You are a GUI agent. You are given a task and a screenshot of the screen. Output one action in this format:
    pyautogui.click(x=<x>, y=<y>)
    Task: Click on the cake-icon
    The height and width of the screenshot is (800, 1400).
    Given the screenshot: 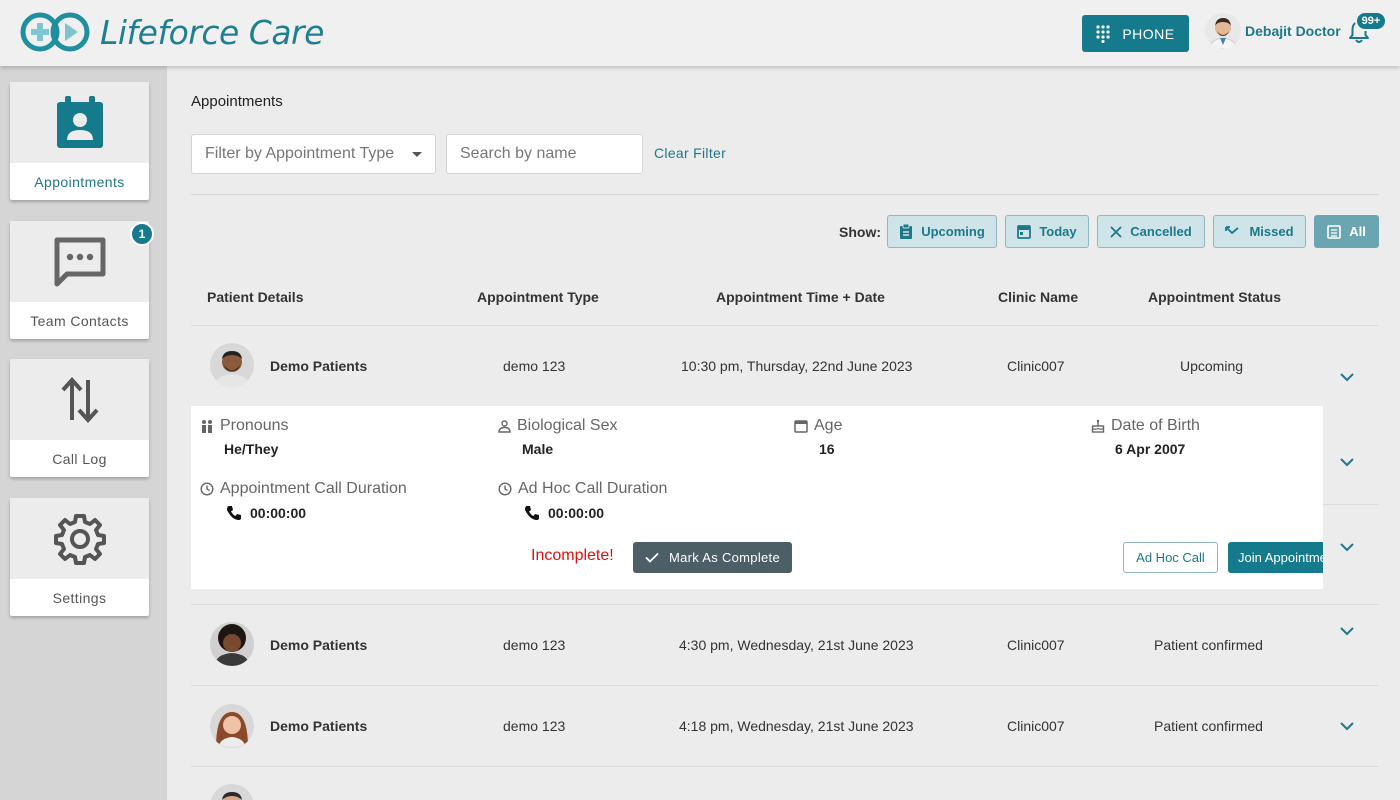 What is the action you would take?
    pyautogui.click(x=1098, y=426)
    